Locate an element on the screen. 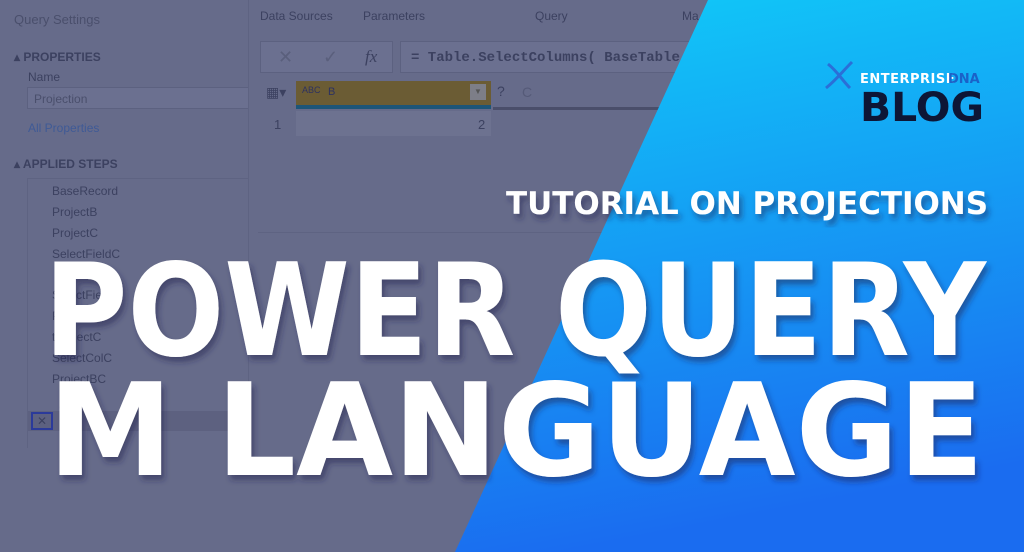  blog-label: BLOG is located at coordinates (922, 108).